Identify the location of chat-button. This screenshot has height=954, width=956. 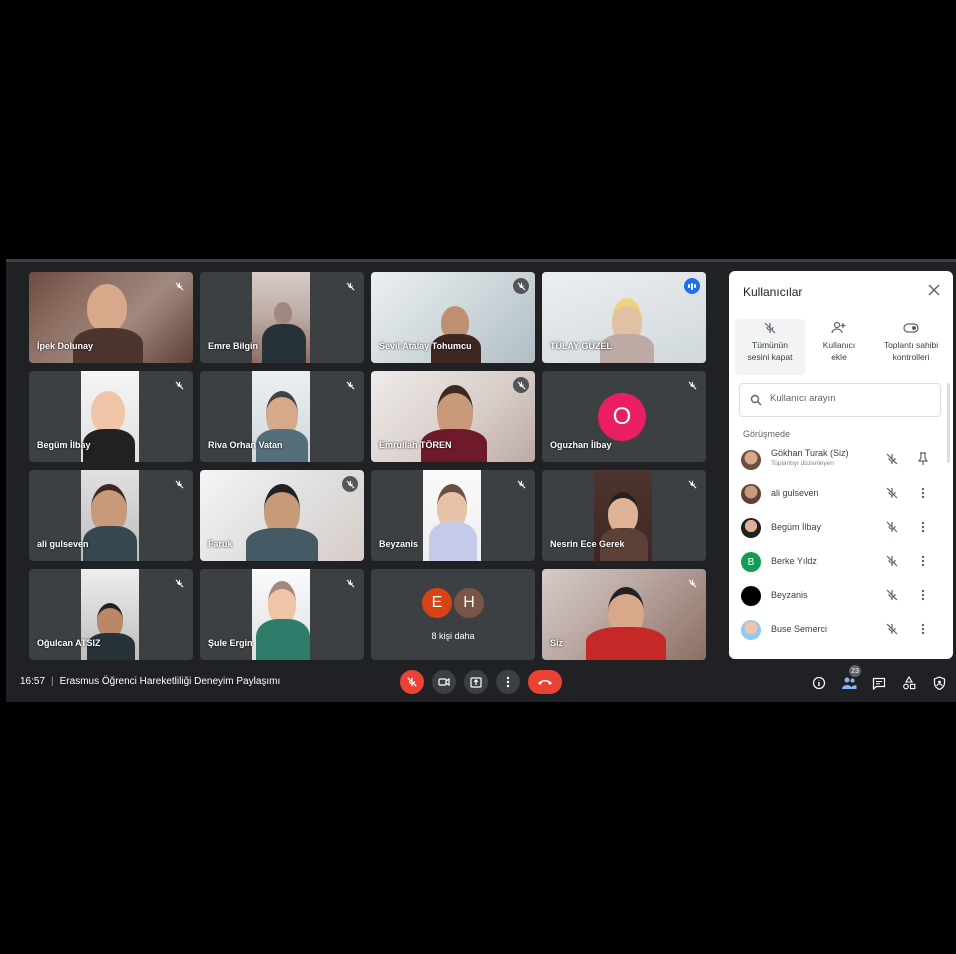
(879, 683).